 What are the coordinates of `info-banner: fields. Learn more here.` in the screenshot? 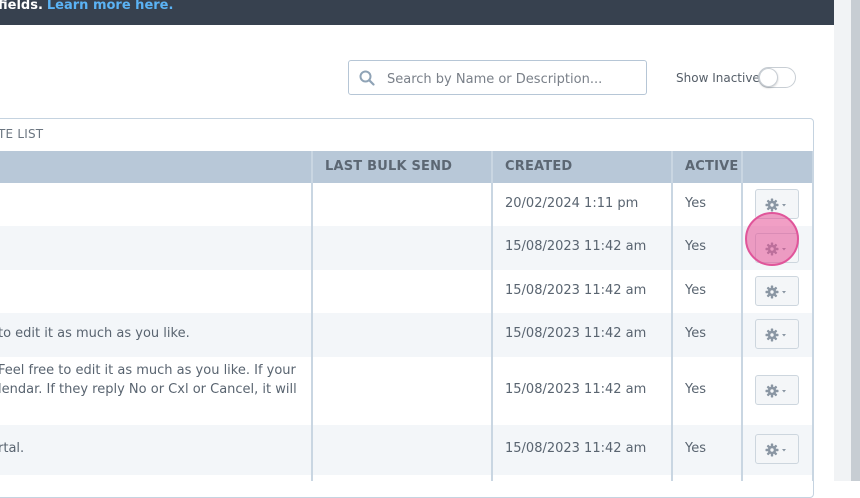 It's located at (417, 12).